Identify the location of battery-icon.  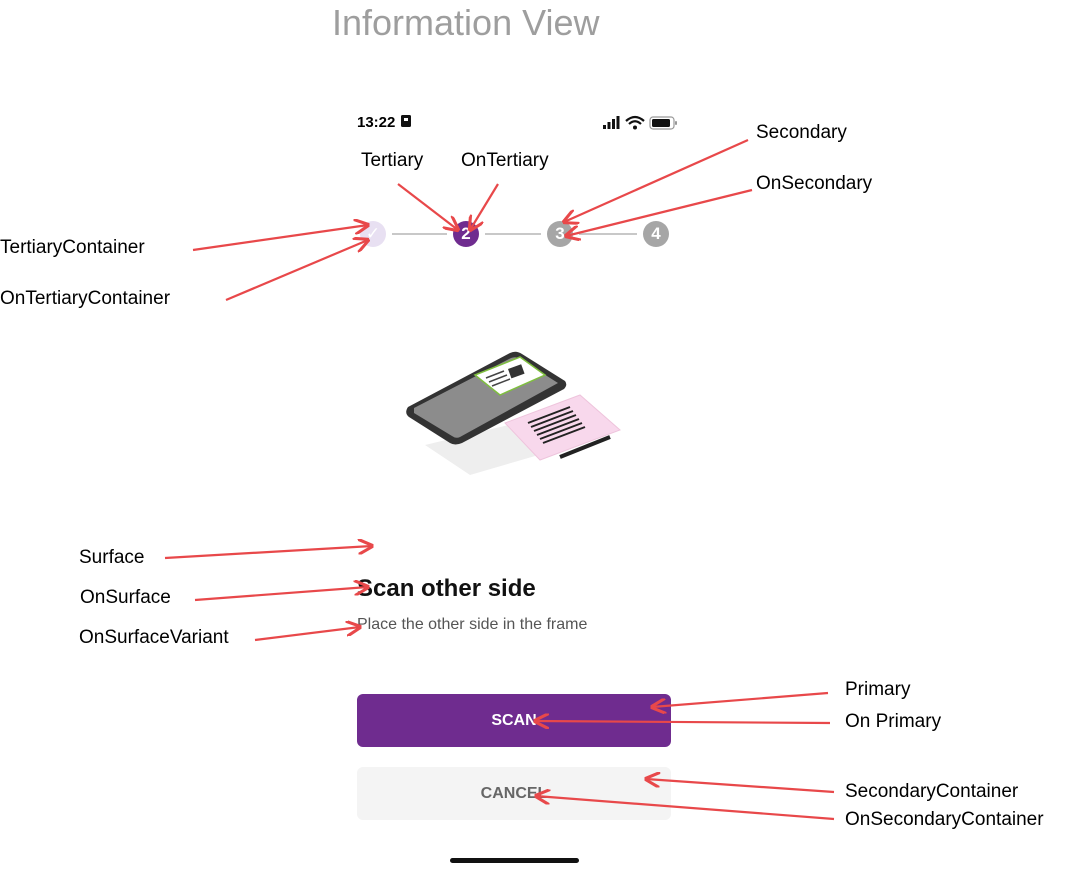
(663, 123).